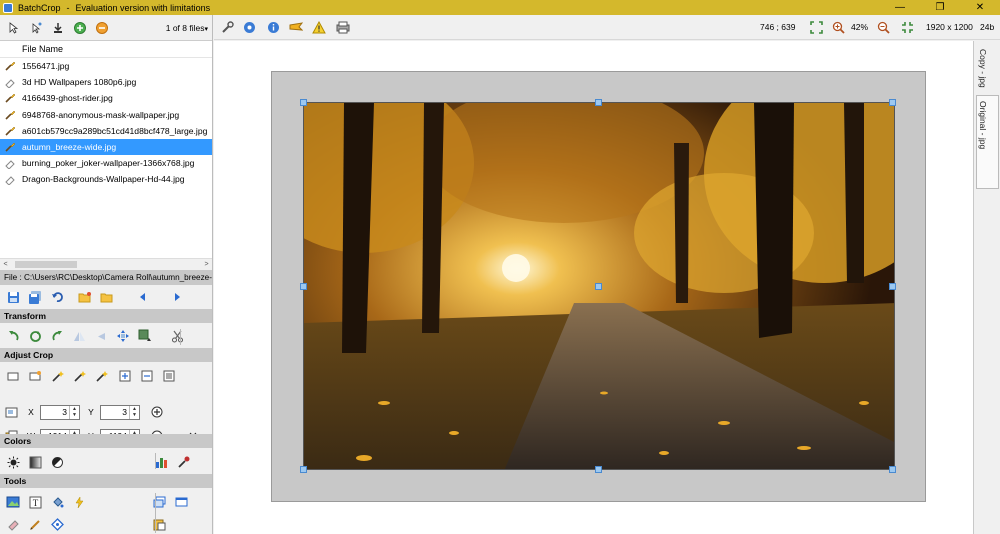  What do you see at coordinates (206, 264) in the screenshot?
I see `scroll-right-arrow: >` at bounding box center [206, 264].